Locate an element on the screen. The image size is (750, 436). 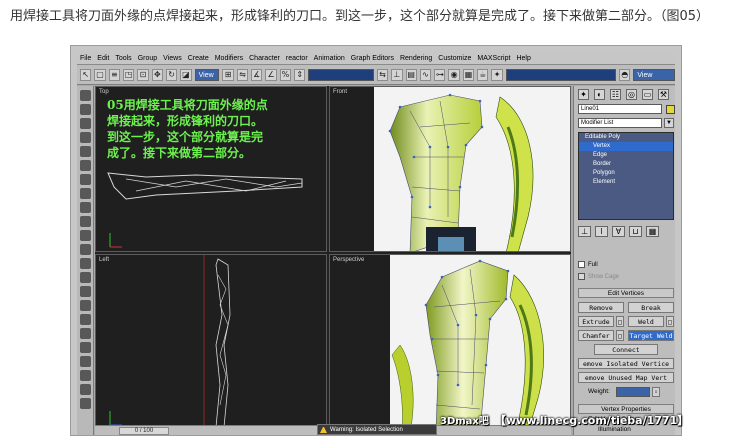
viewport-perspective: Perspective is located at coordinates (450, 342).